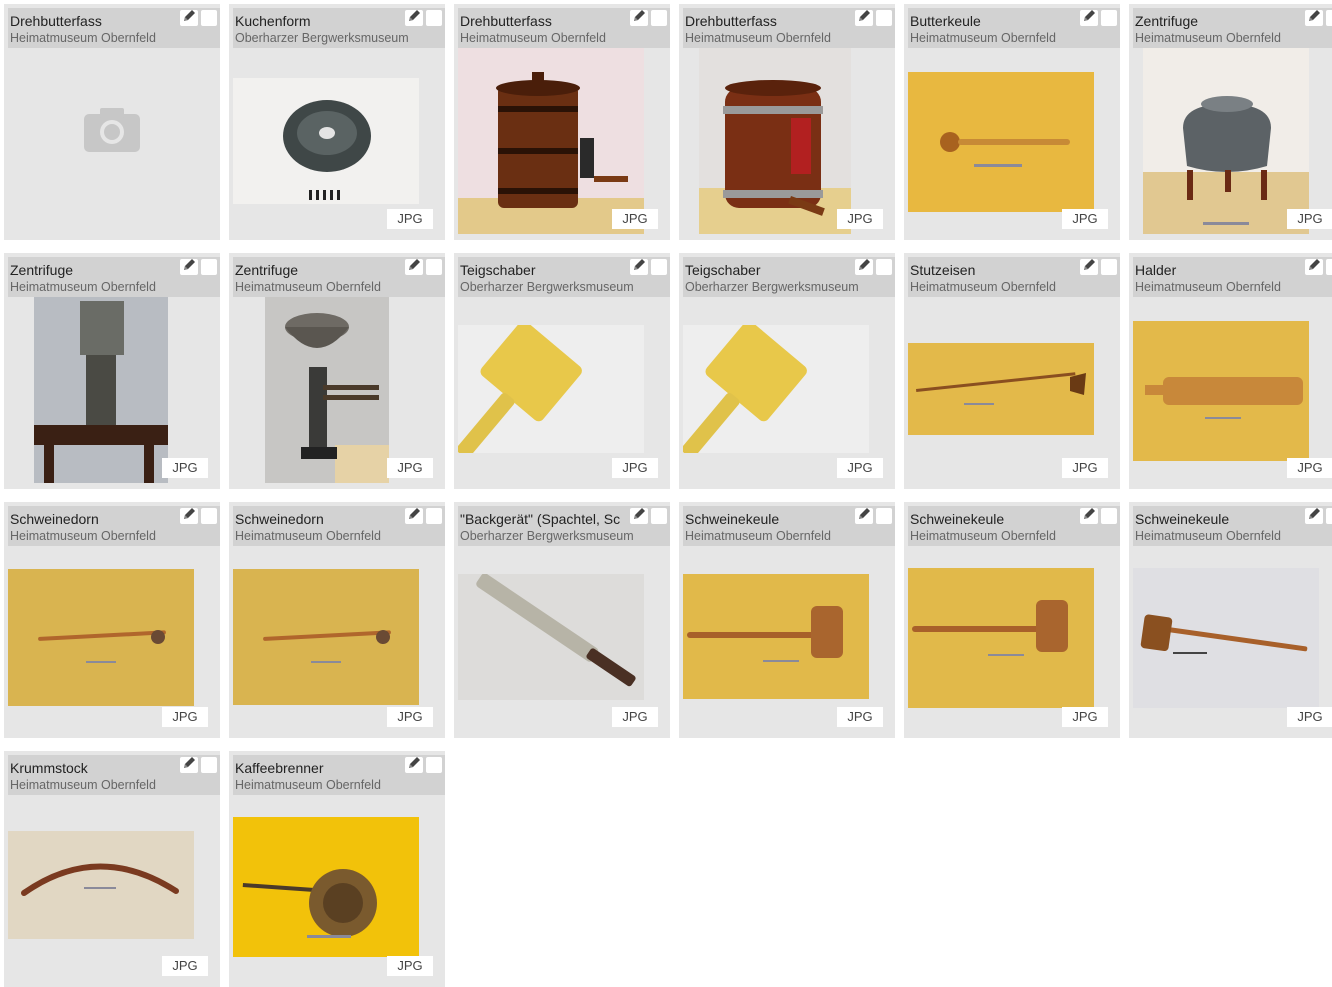 The image size is (1332, 987). Describe the element at coordinates (993, 270) in the screenshot. I see `card-title: Stutzeisen` at that location.